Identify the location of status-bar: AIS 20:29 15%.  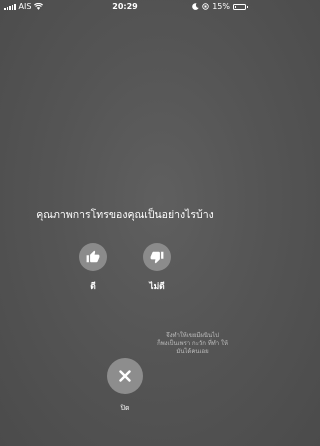
(125, 7).